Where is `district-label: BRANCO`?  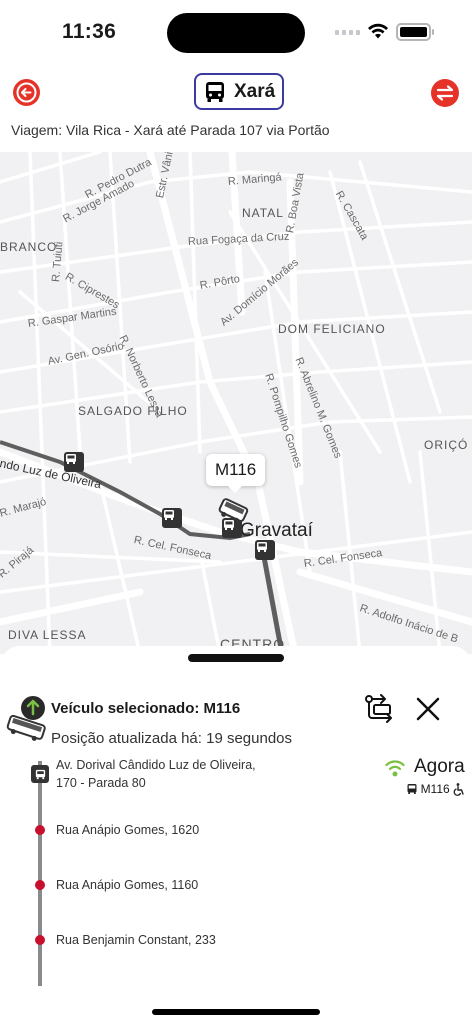 district-label: BRANCO is located at coordinates (29, 247).